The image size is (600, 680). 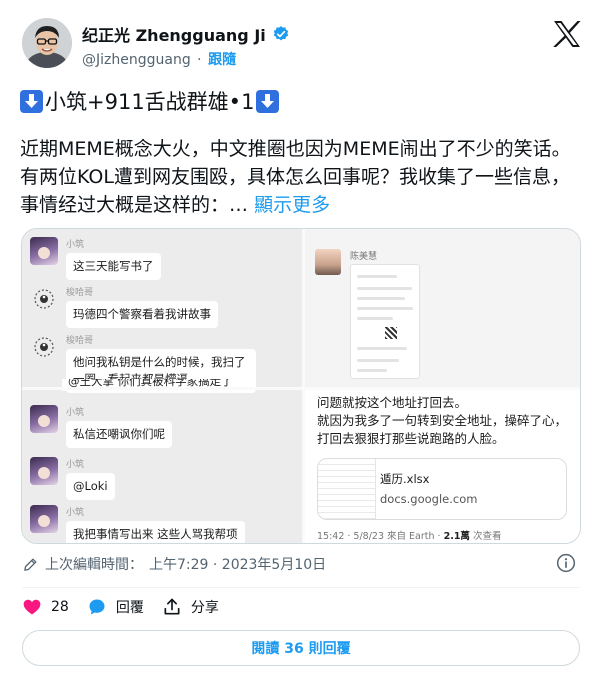 I want to click on author-handle-line: @Jizhengguang · 跟隨, so click(x=159, y=59).